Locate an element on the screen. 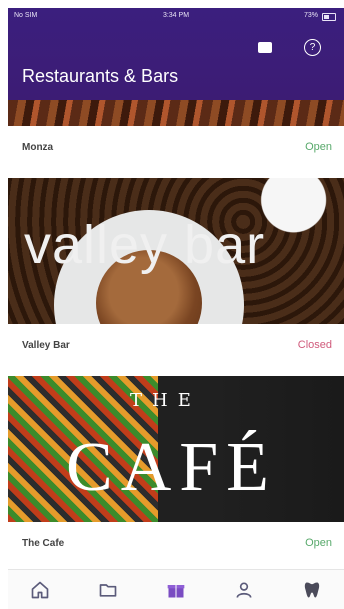  tab-dental is located at coordinates (312, 590).